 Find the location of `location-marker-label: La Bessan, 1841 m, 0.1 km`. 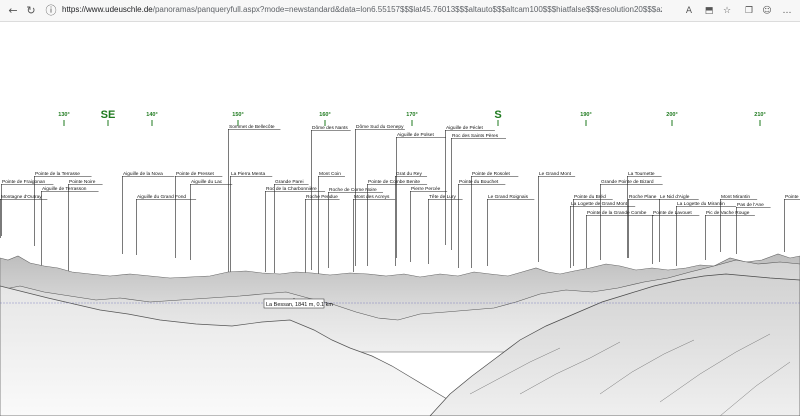

location-marker-label: La Bessan, 1841 m, 0.1 km is located at coordinates (299, 305).